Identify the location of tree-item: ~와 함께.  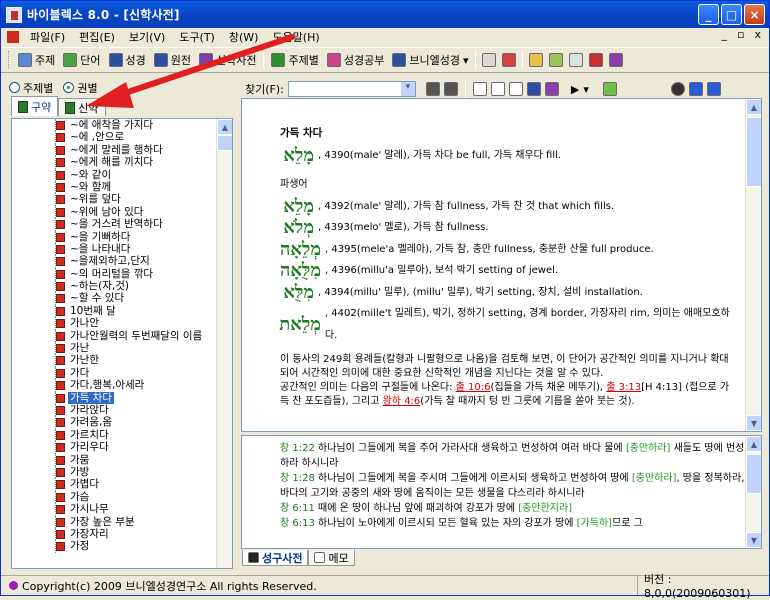
(114, 187).